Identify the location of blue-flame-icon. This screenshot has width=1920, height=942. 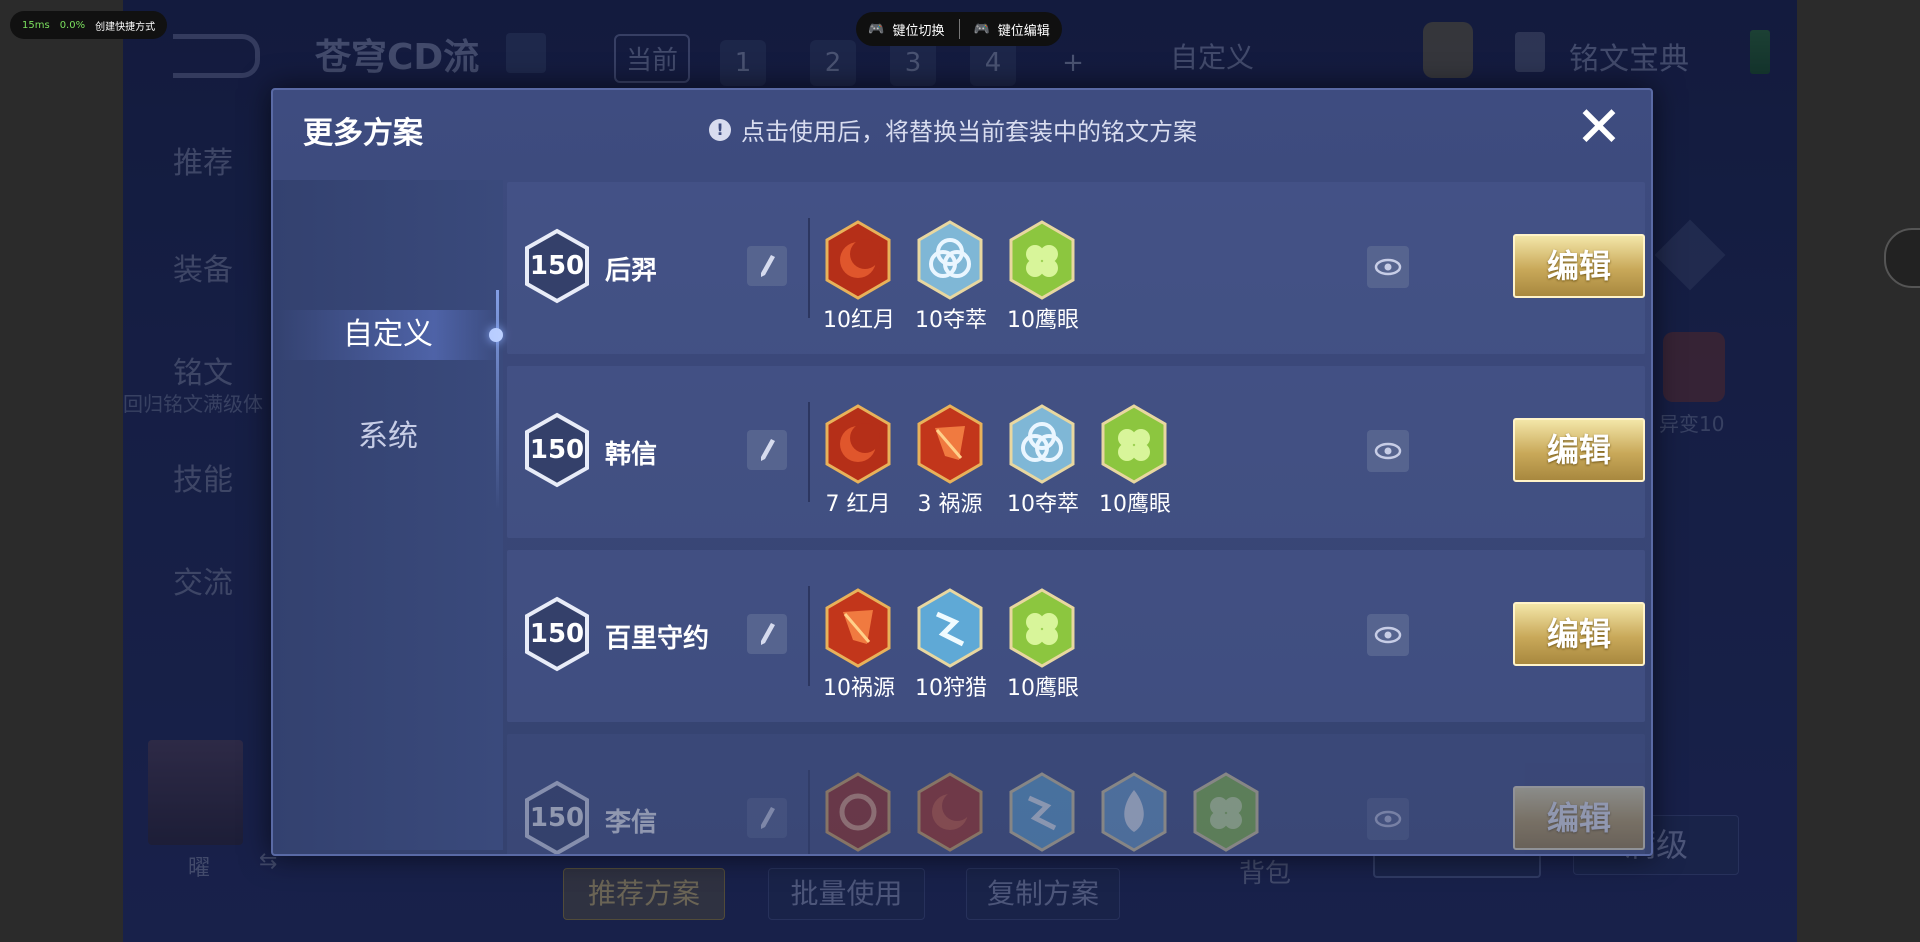
(1134, 812).